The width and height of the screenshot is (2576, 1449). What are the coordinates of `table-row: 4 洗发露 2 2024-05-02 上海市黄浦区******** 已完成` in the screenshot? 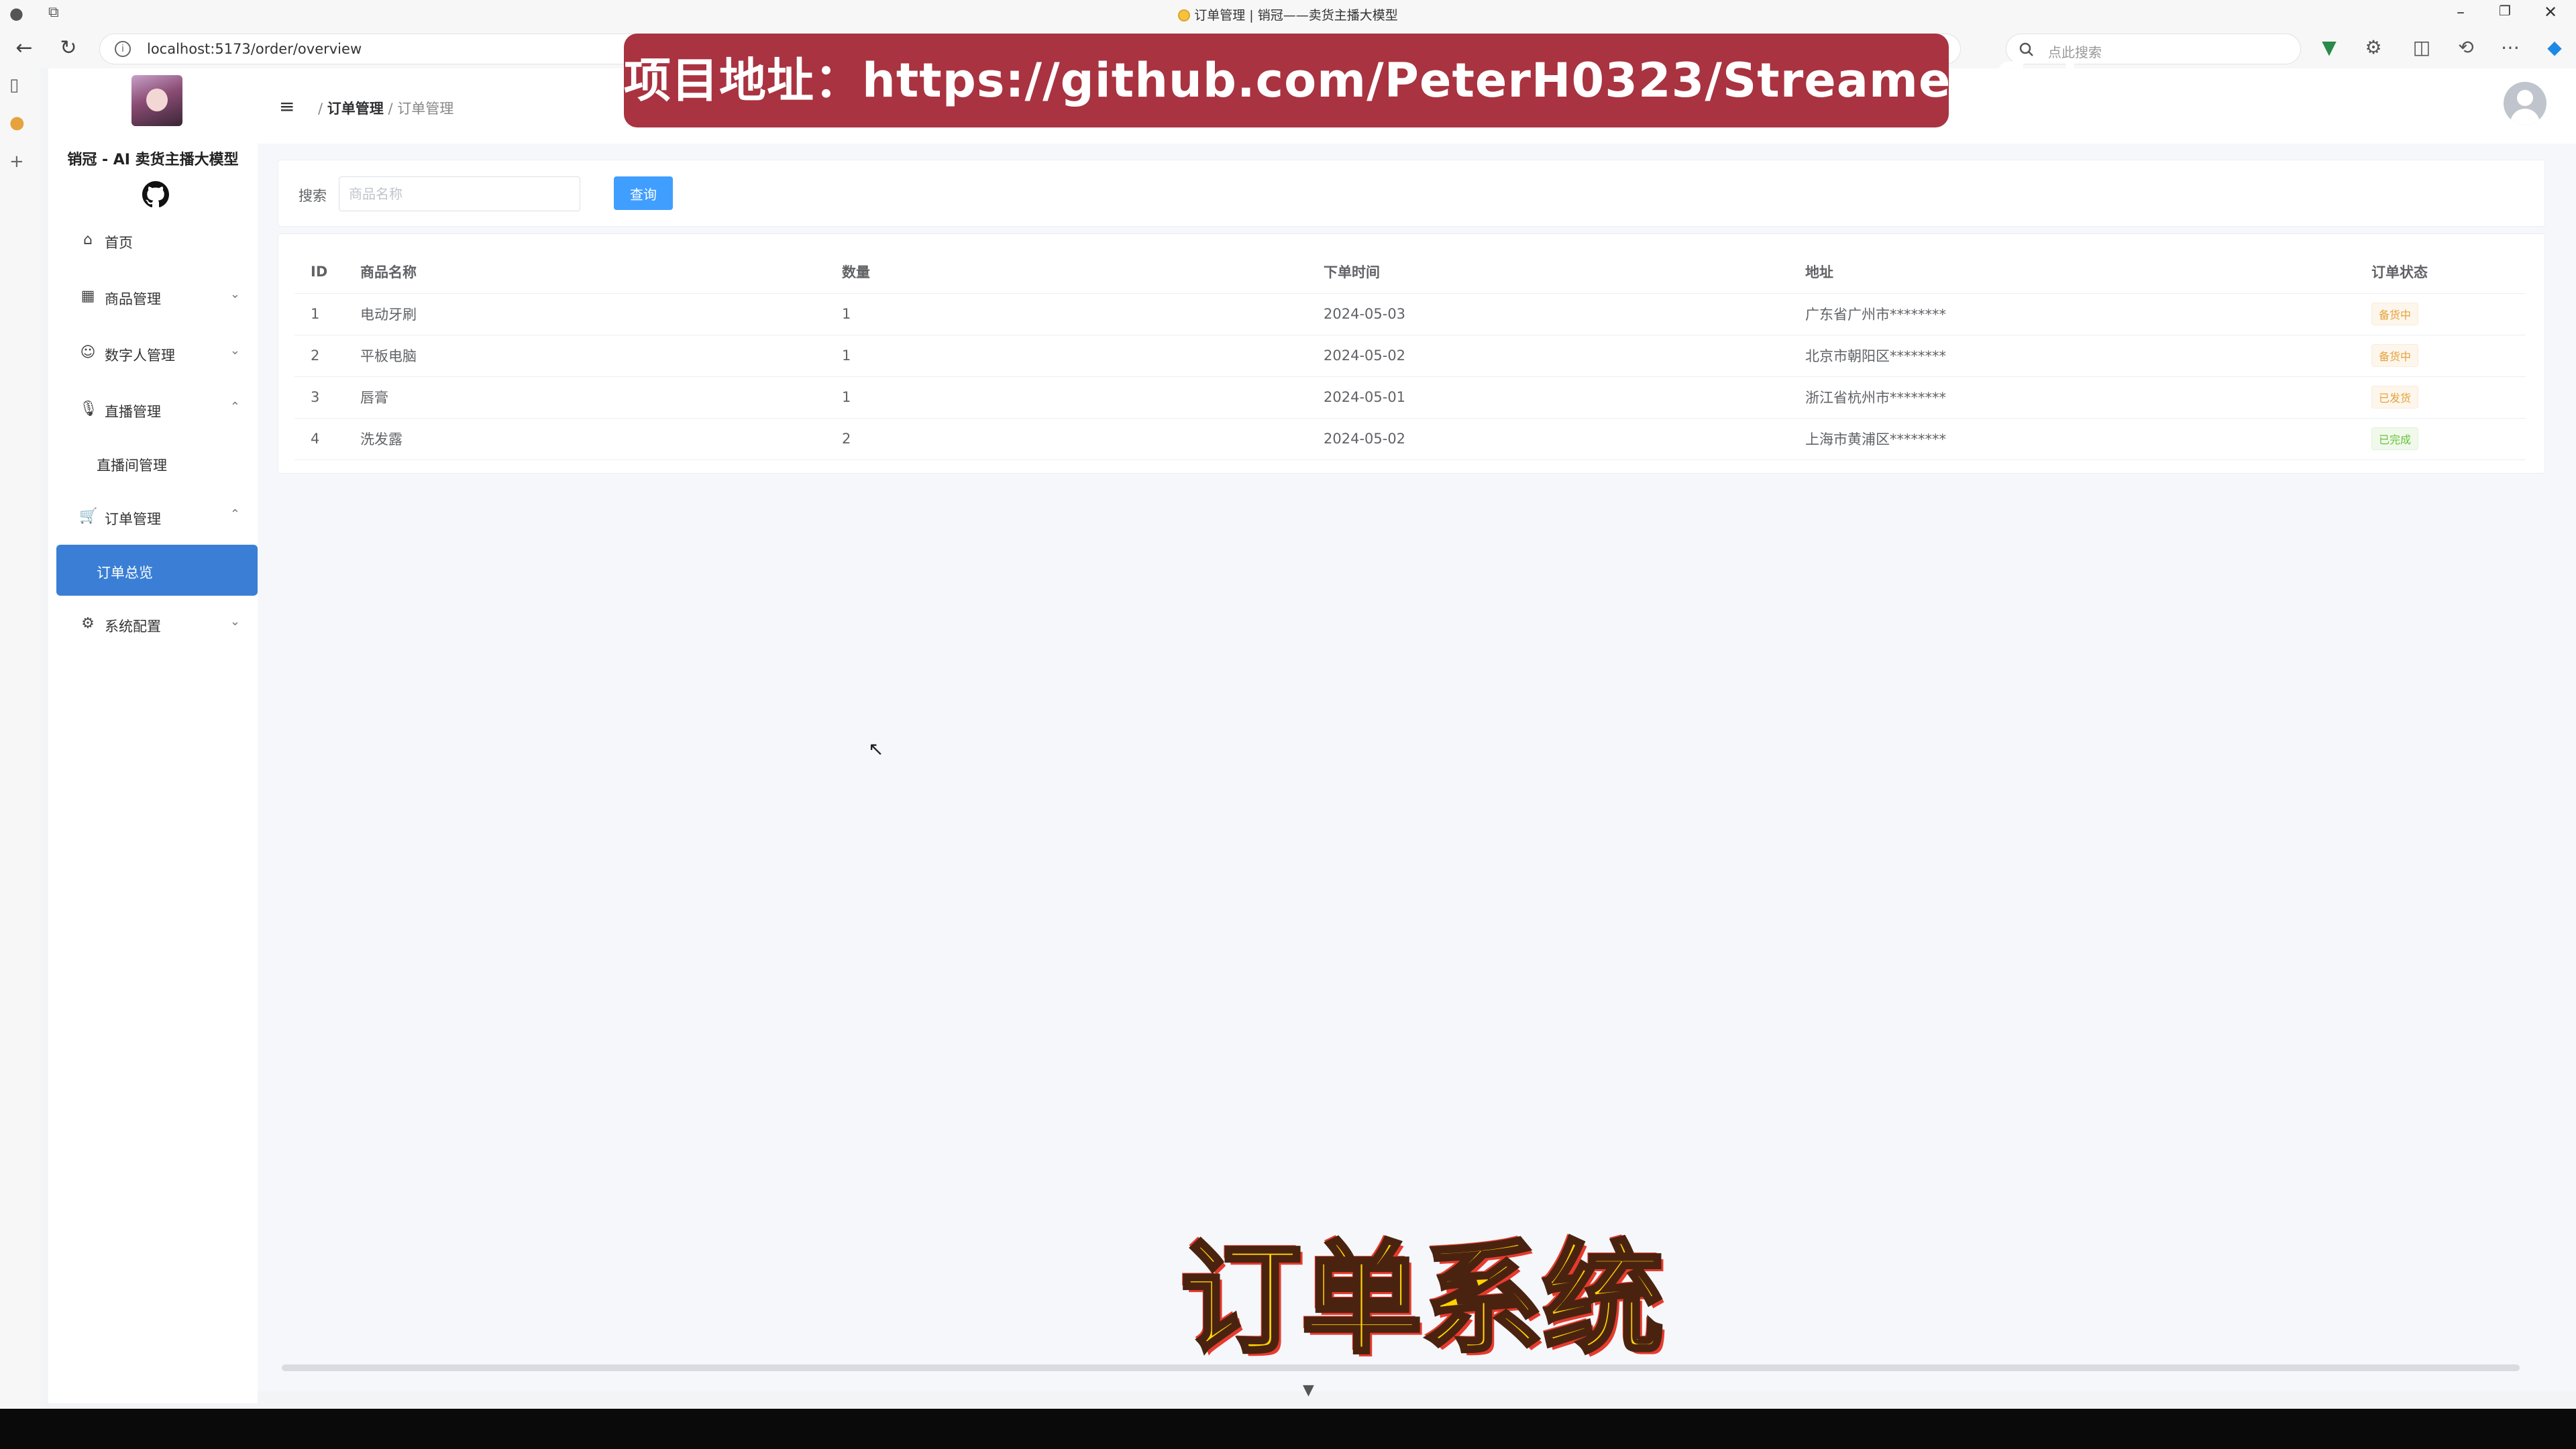 It's located at (1410, 439).